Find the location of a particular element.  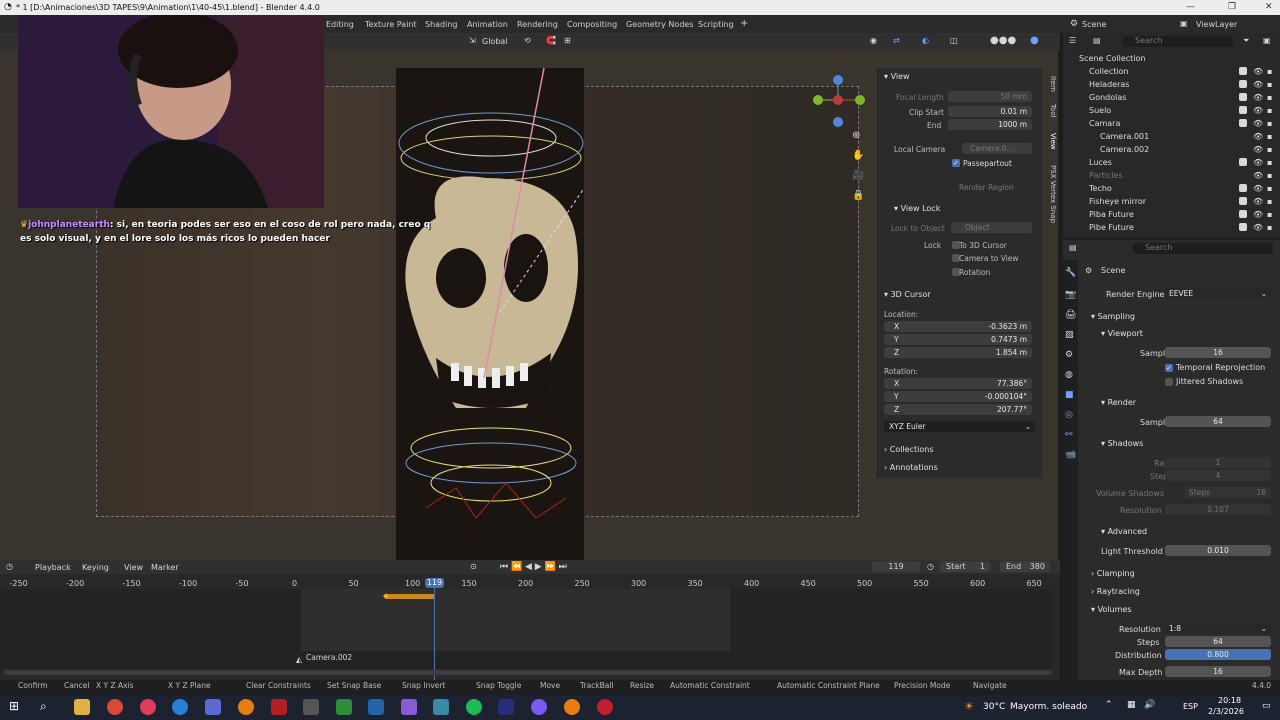

camera-view-icon: 🎥 is located at coordinates (858, 175).